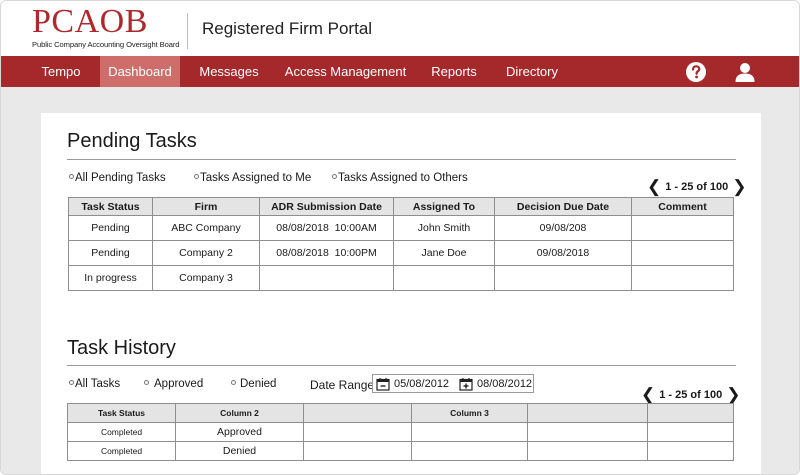 The width and height of the screenshot is (800, 475). What do you see at coordinates (239, 432) in the screenshot?
I see `status-approved: Approved` at bounding box center [239, 432].